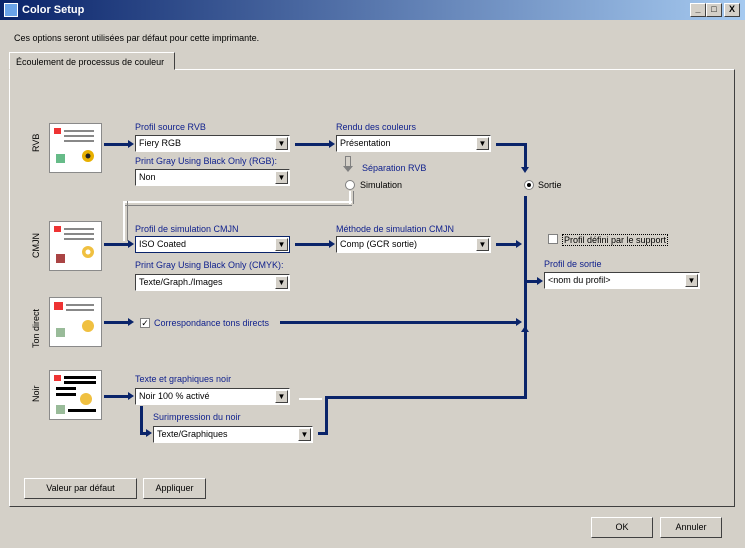 The height and width of the screenshot is (548, 745). Describe the element at coordinates (36, 245) in the screenshot. I see `row-label-cmjn: CMJN` at that location.